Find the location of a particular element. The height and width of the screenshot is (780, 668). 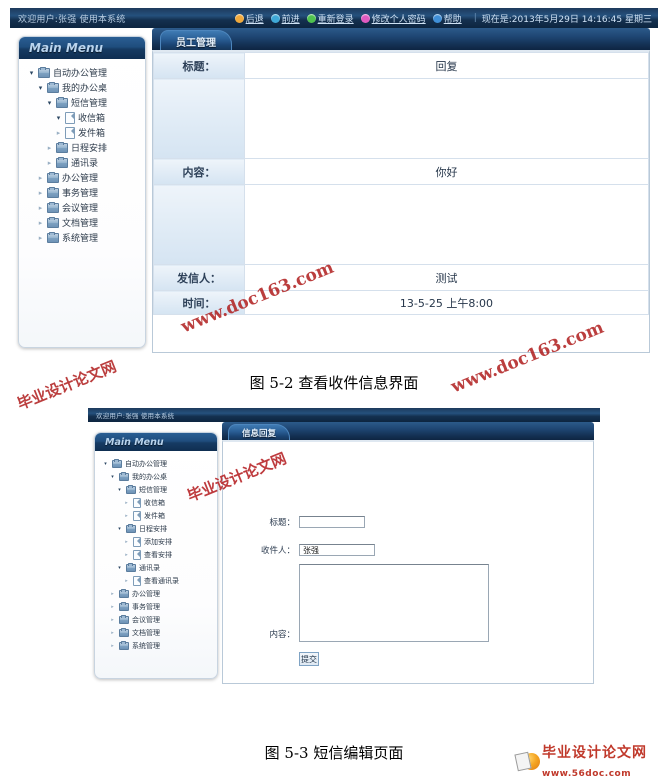

sidebar-item-1: ▾ 我的办公桌 is located at coordinates (82, 87).